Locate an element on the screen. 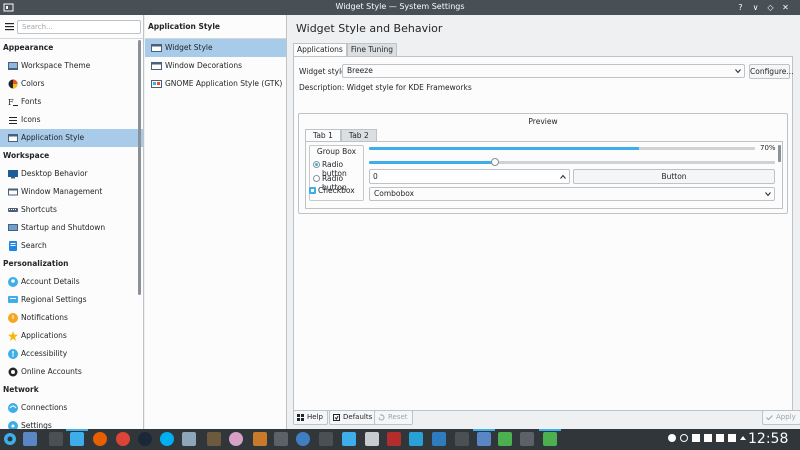 The height and width of the screenshot is (450, 800). android-icon is located at coordinates (550, 439).